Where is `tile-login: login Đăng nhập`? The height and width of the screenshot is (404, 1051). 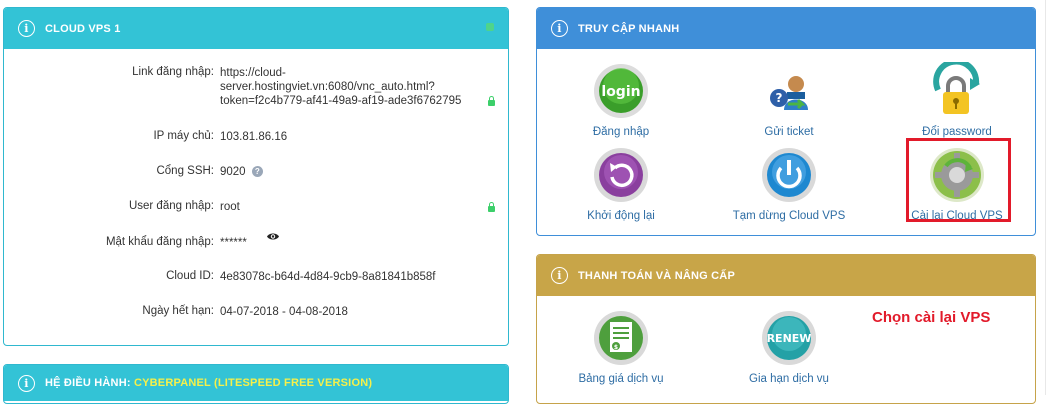 tile-login: login Đăng nhập is located at coordinates (621, 100).